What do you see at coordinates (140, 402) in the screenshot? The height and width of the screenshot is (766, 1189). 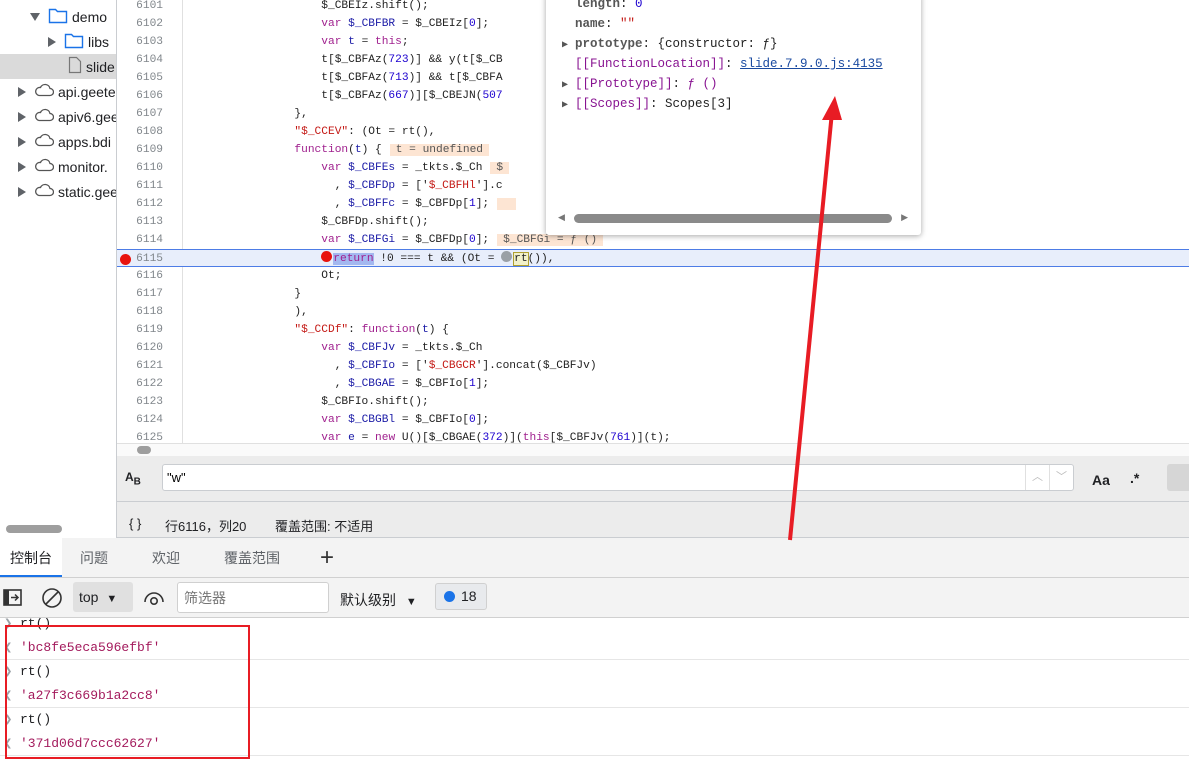 I see `line-number: 6123` at bounding box center [140, 402].